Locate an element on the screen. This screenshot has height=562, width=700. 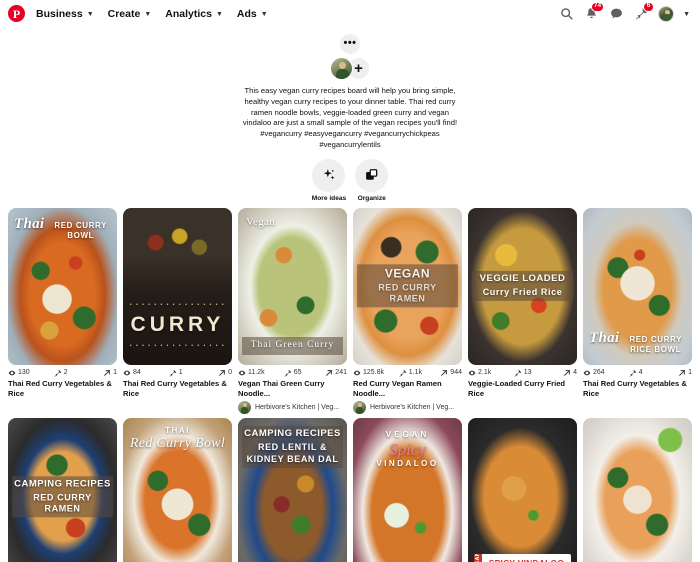
bell-icon: 74 is located at coordinates (594, 11).